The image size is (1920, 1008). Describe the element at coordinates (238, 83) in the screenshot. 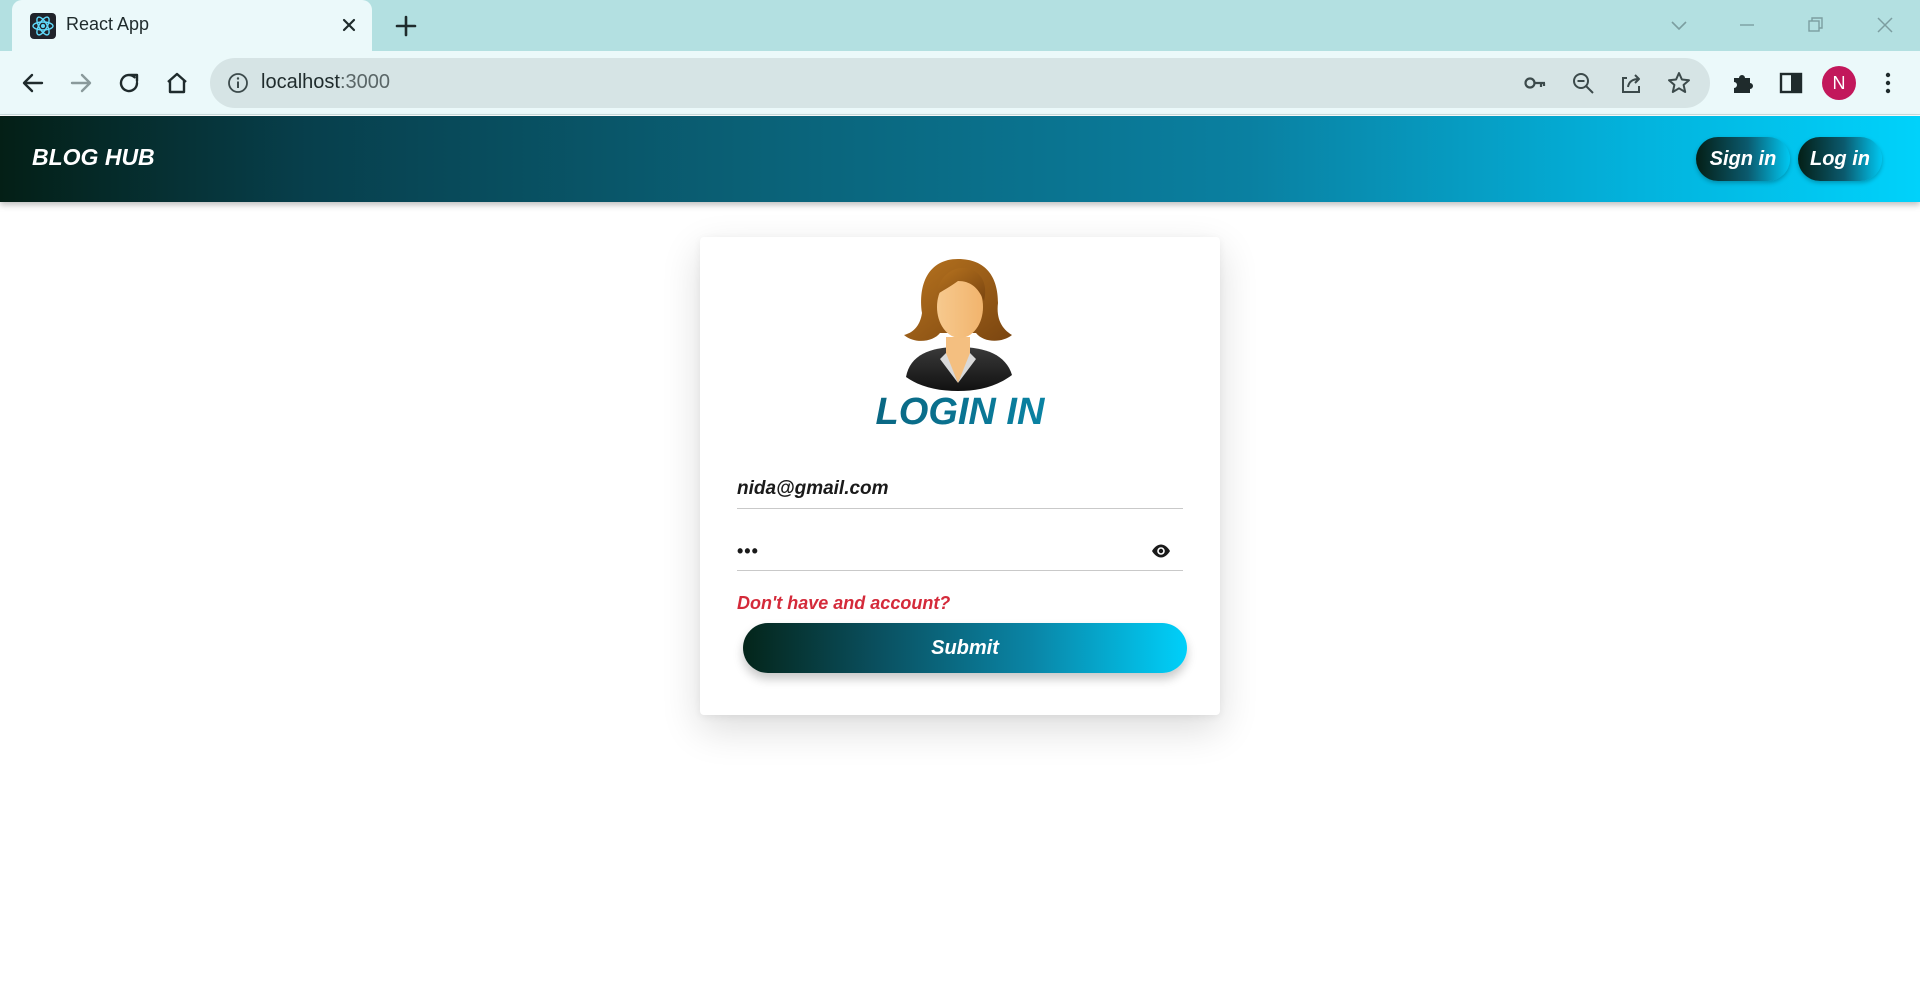

I see `info-icon` at that location.